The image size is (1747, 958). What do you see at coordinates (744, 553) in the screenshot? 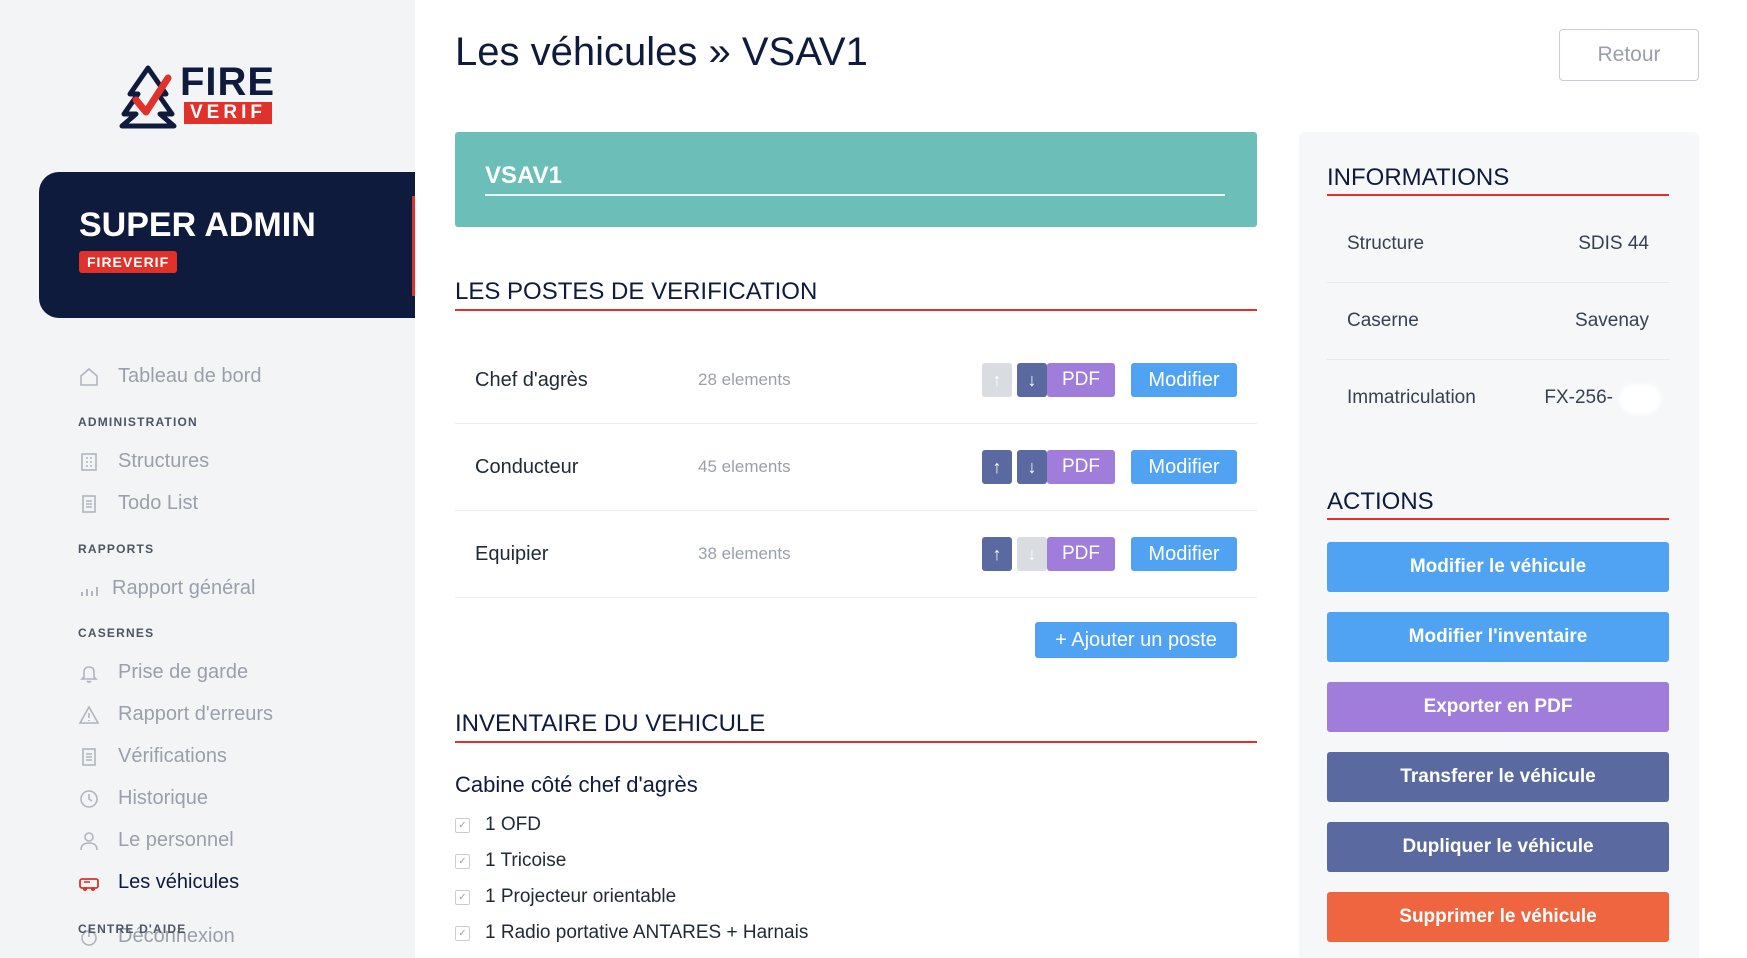
I see `poste-count: 38 elements` at bounding box center [744, 553].